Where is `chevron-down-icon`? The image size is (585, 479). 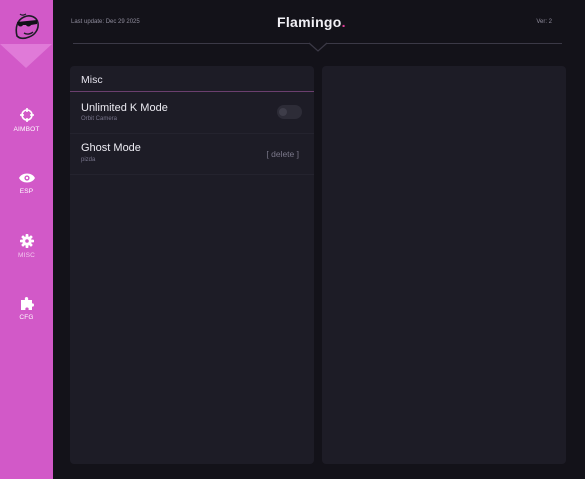
chevron-down-icon is located at coordinates (318, 47).